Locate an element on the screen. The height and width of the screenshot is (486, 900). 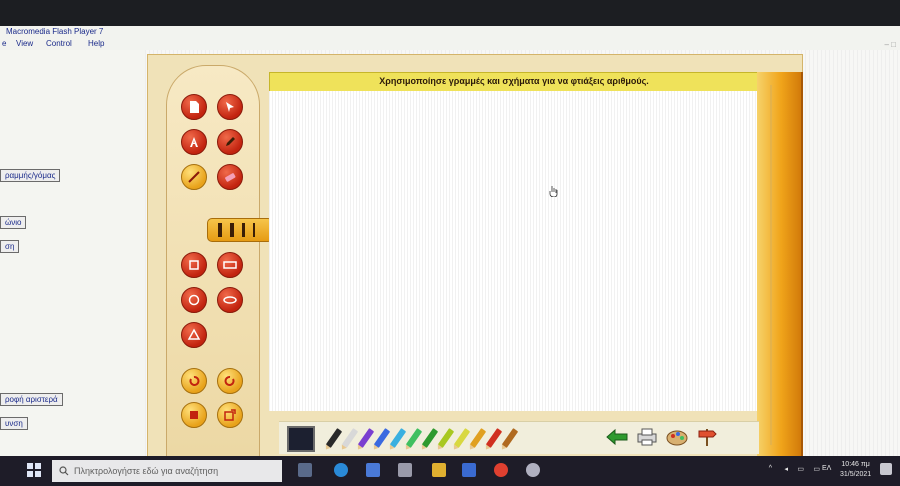
eraser-tool is located at coordinates (230, 177).